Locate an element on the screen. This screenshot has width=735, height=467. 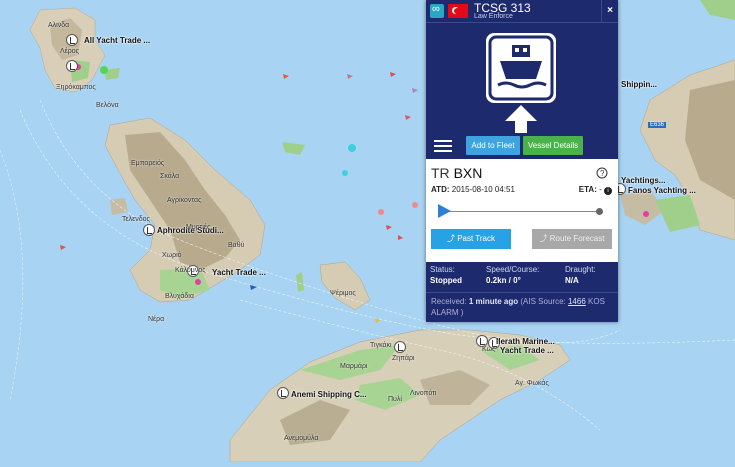
hamburger-menu-icon is located at coordinates (443, 146).